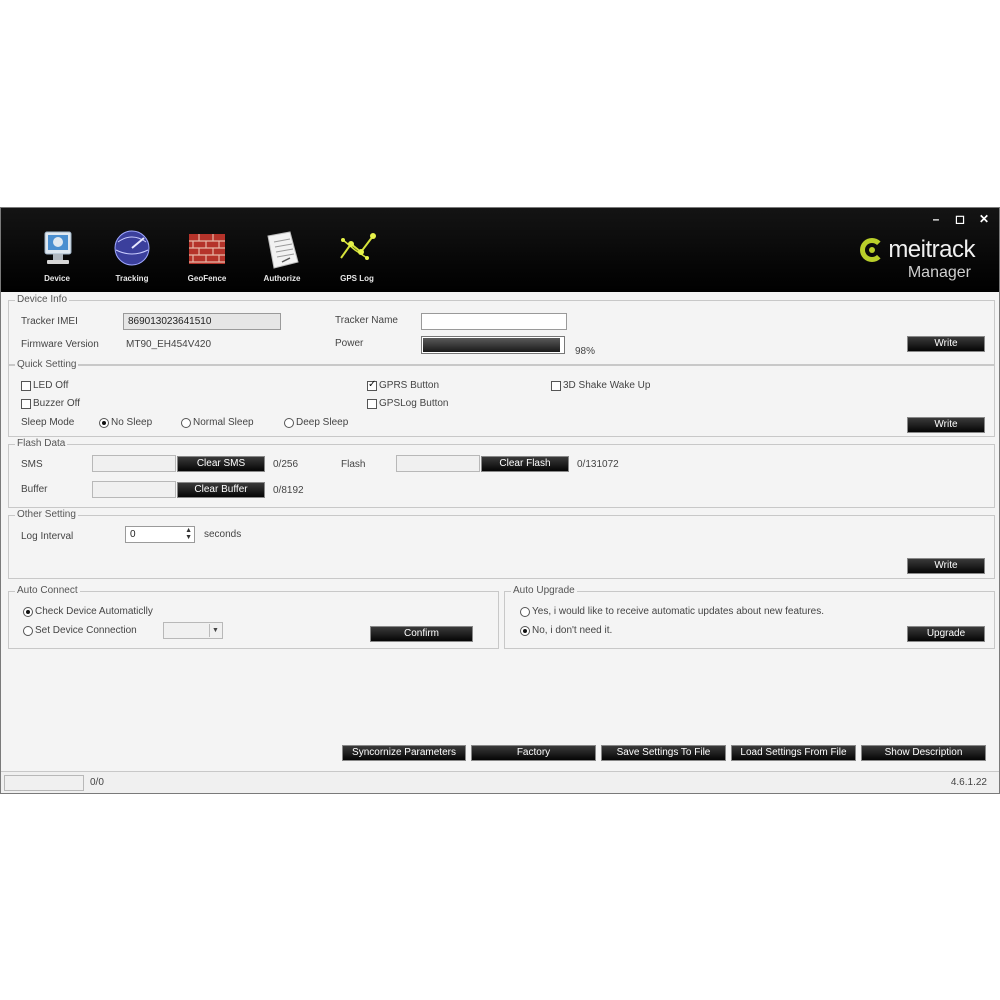 This screenshot has height=1000, width=1000. I want to click on imei-label: Tracker IMEI, so click(49, 321).